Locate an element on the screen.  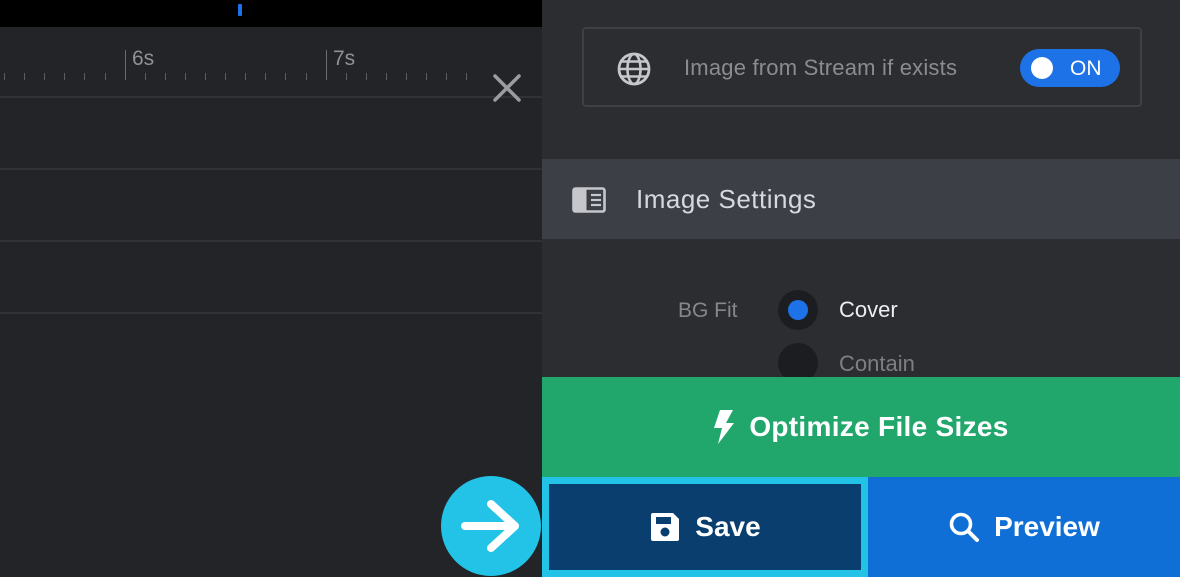
optimize-label: Optimize File Sizes is located at coordinates (879, 426).